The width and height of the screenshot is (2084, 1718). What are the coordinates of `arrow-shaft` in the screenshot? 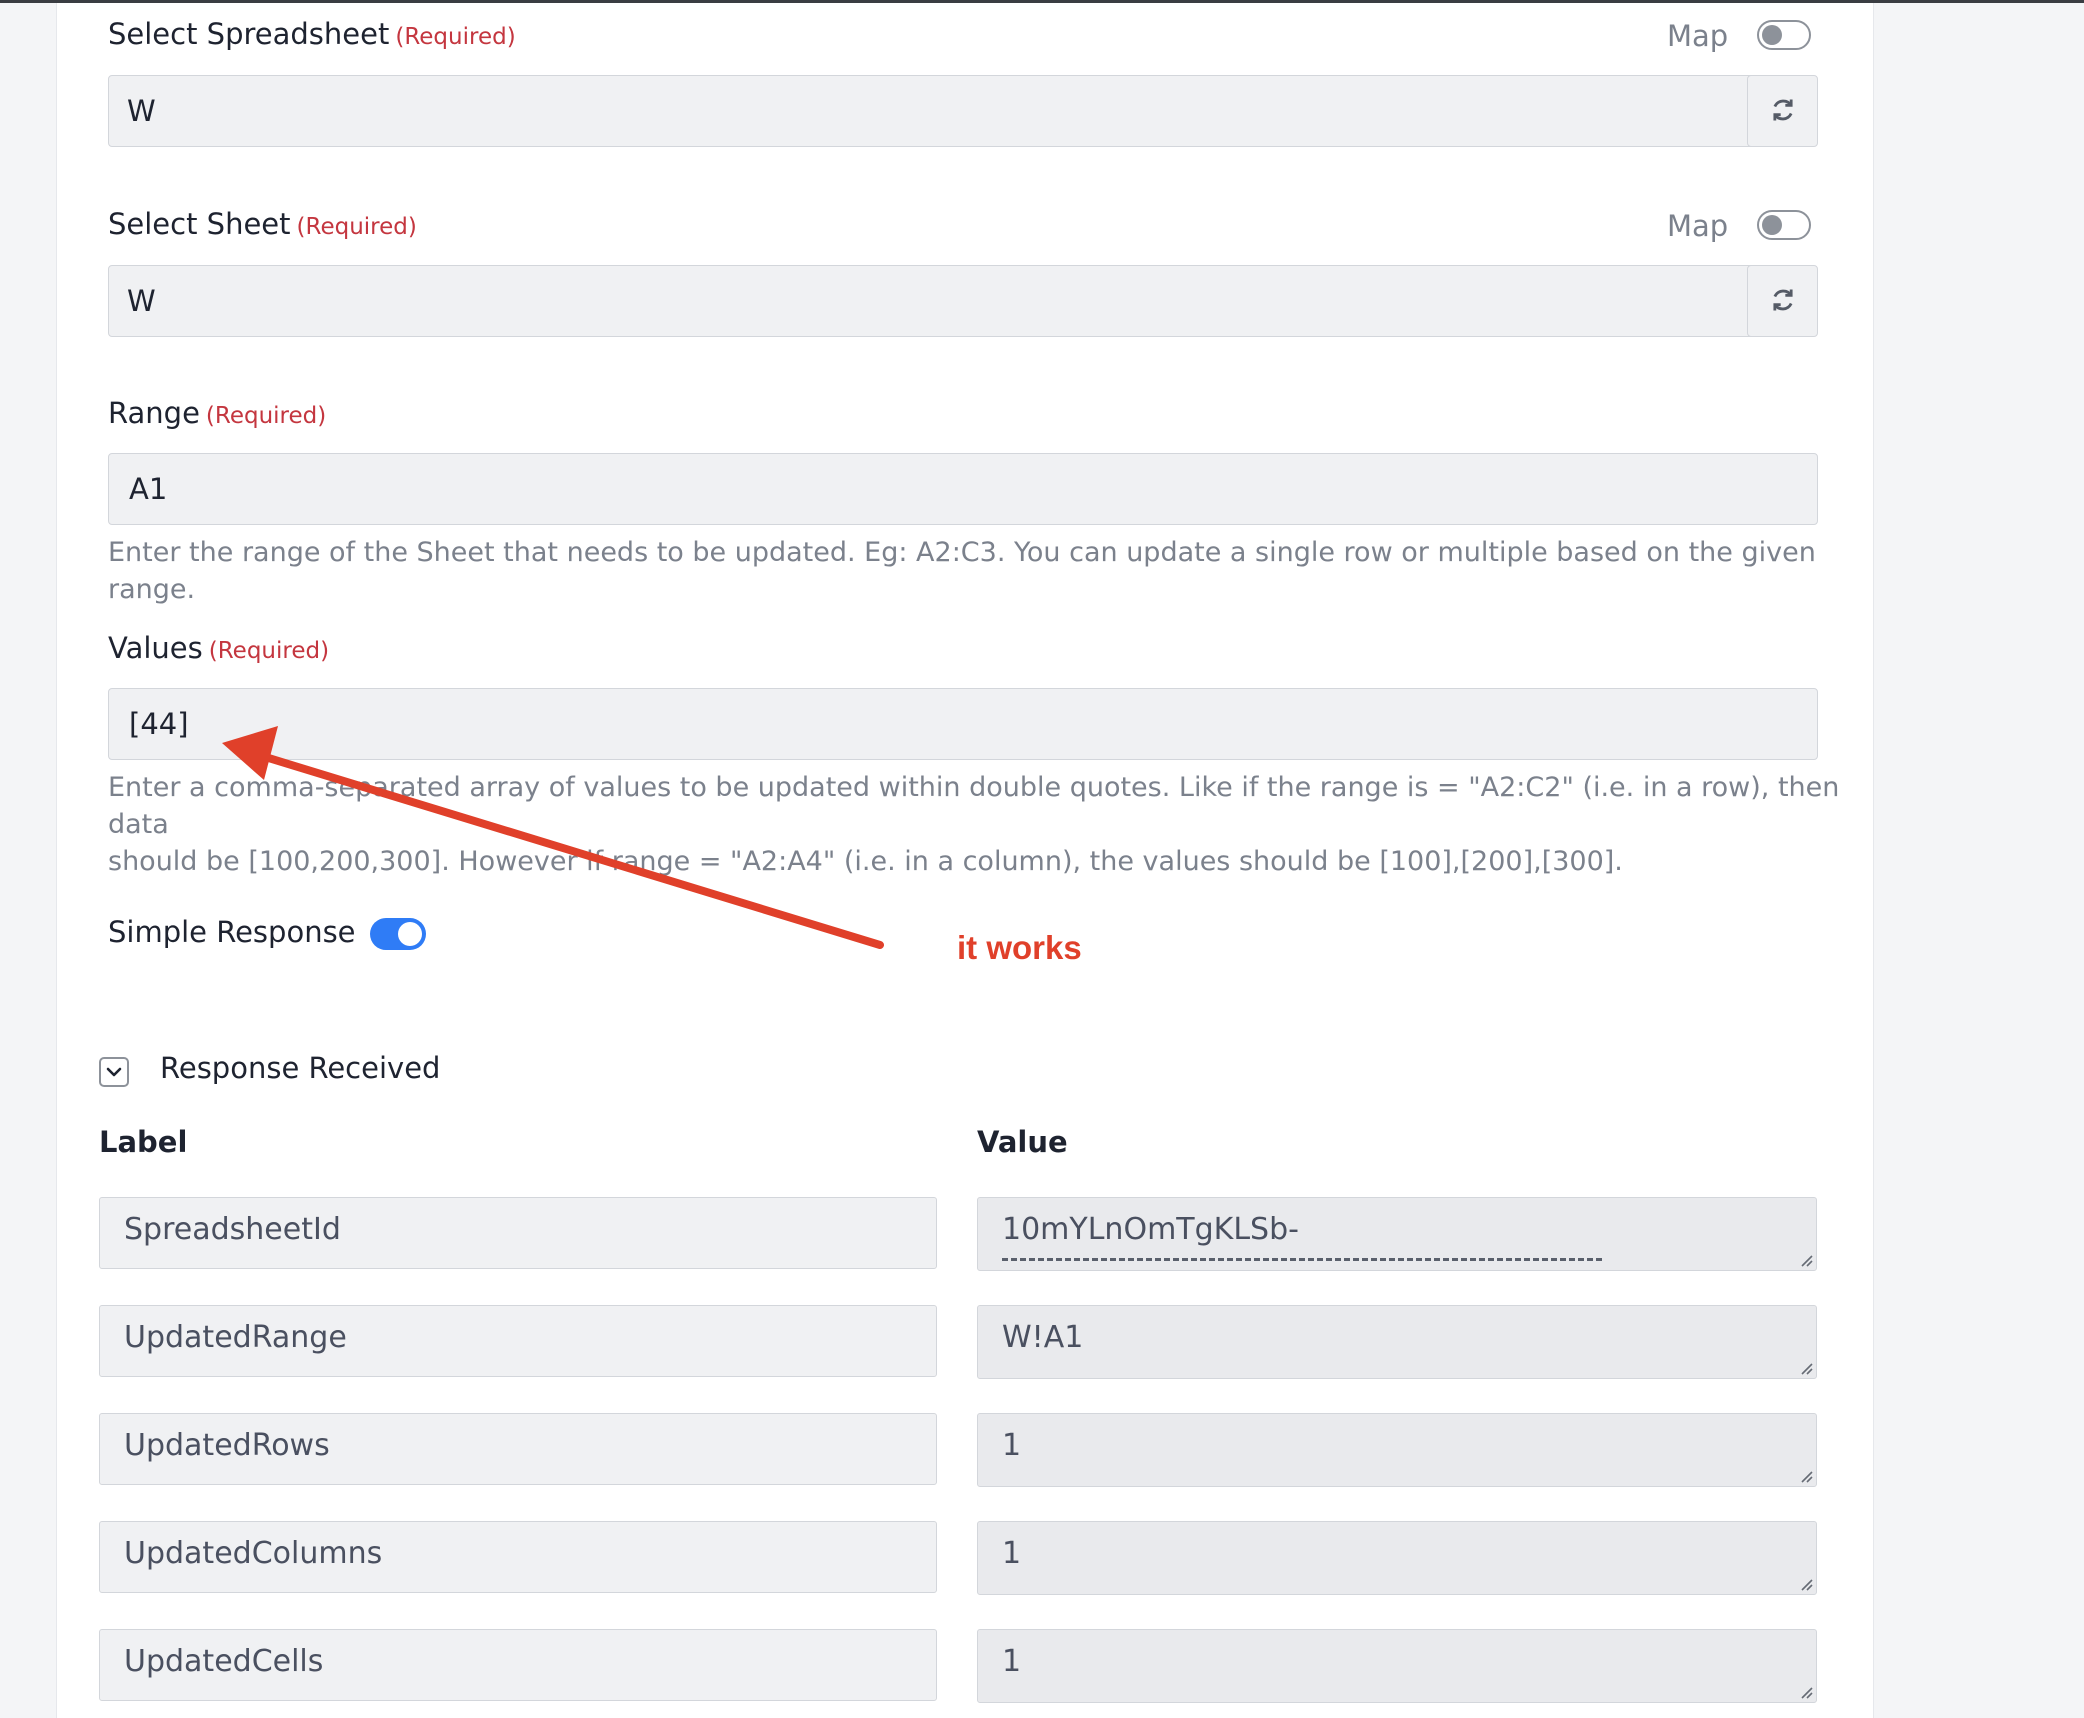 It's located at (571, 850).